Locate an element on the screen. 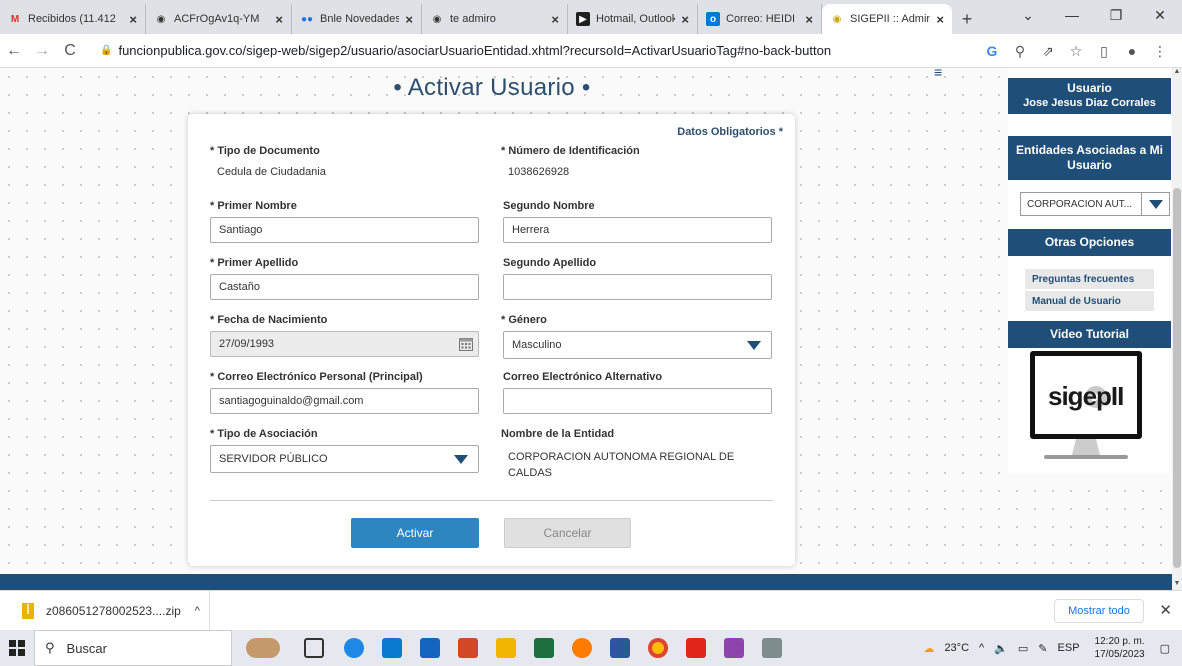  bookmark-star-icon: ☆ is located at coordinates (1076, 51).